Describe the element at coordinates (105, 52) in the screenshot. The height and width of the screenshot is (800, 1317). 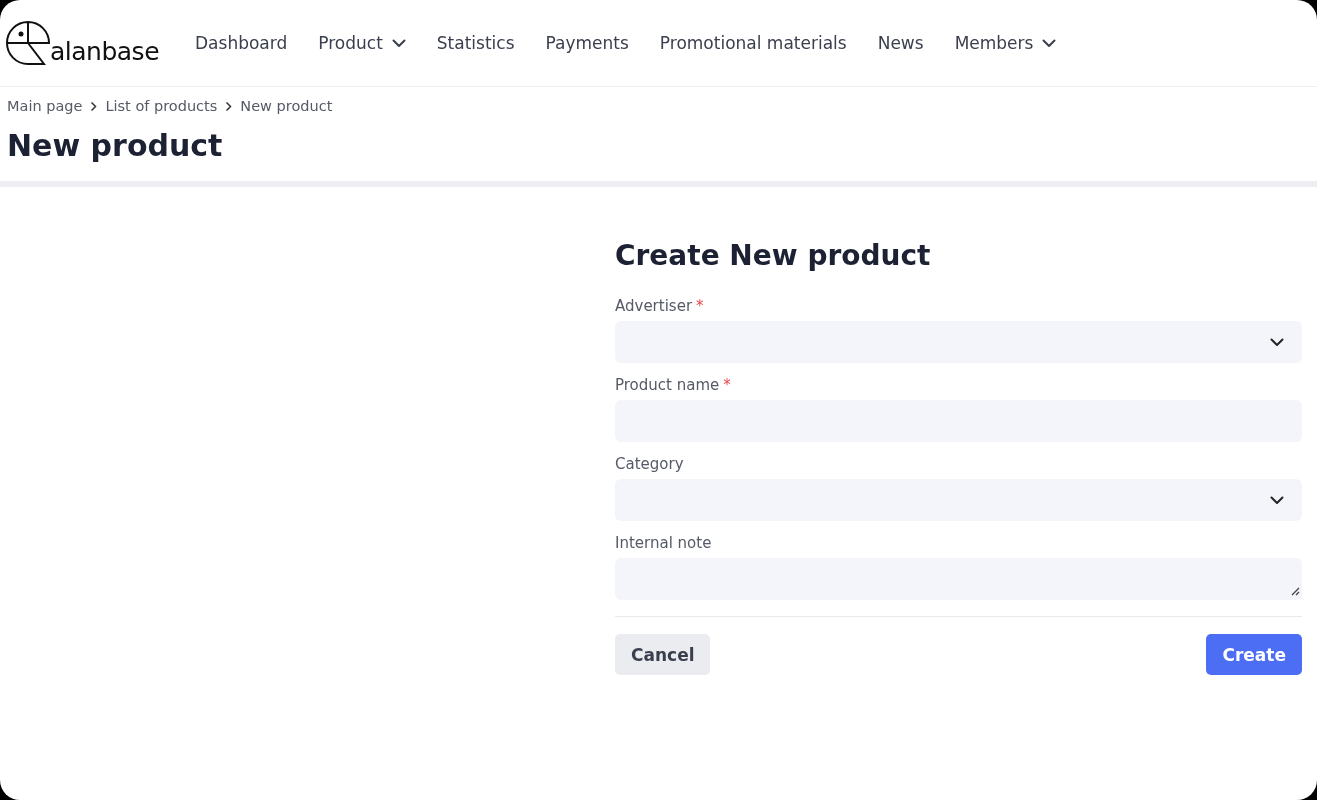
I see `logo-text: alanbase` at that location.